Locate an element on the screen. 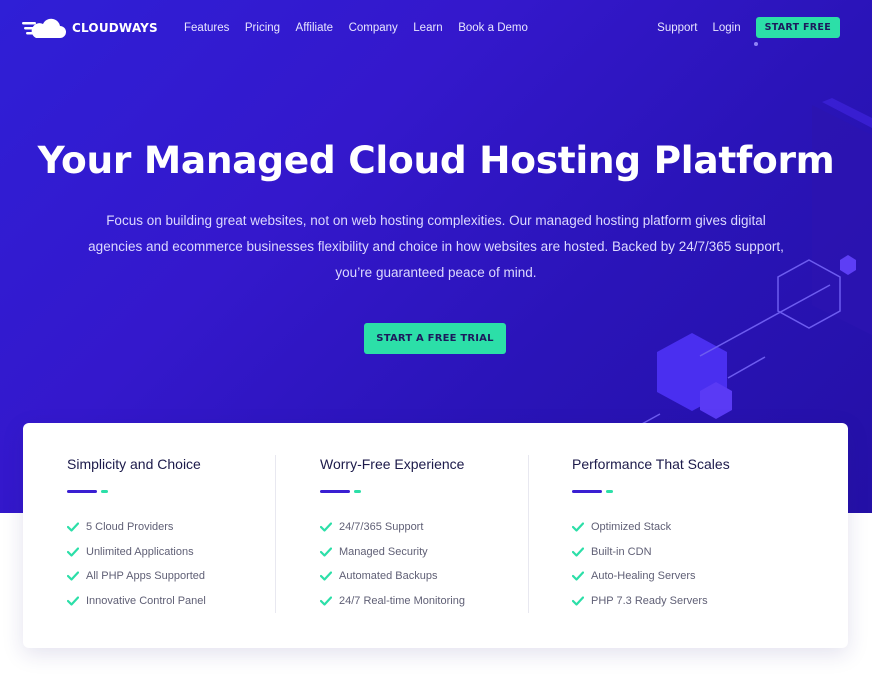 The image size is (872, 686). list-item: 24/7 Real-time Monitoring is located at coordinates (392, 601).